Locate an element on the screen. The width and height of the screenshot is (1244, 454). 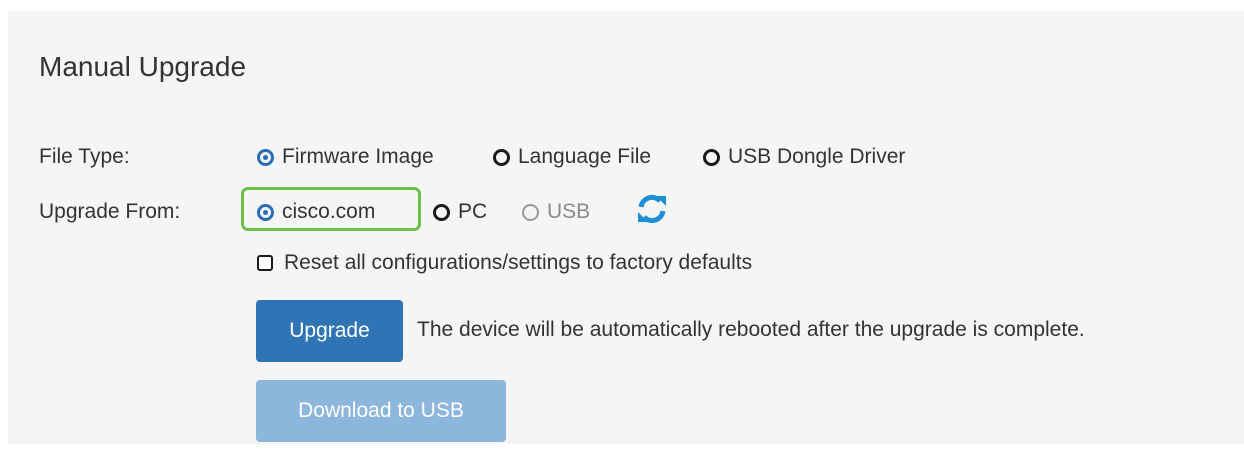
radio-pc: PC is located at coordinates (460, 212).